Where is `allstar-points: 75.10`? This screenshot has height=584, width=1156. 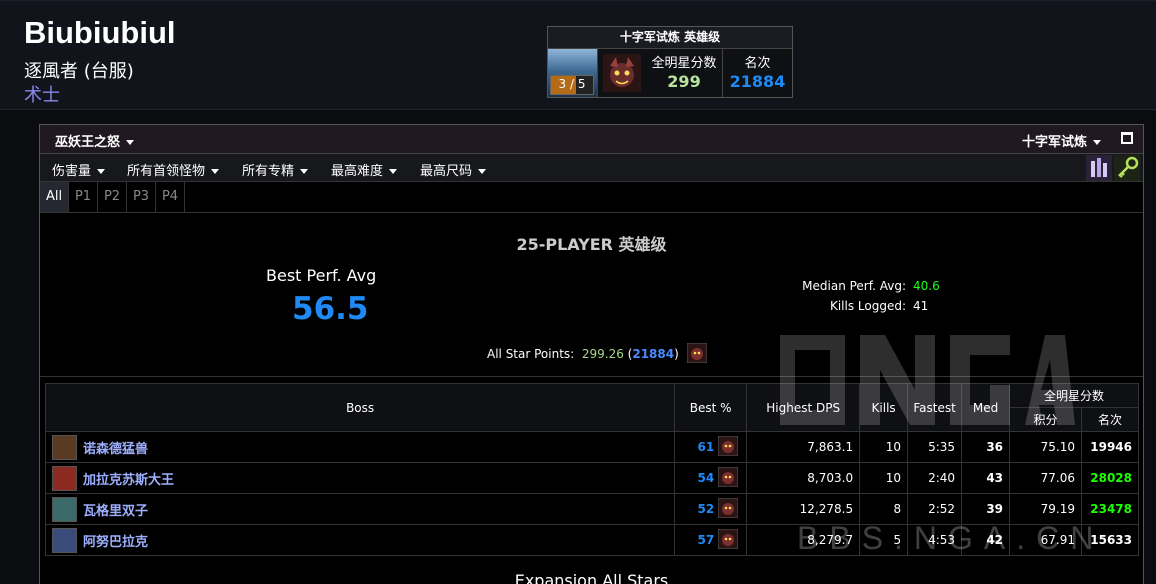 allstar-points: 75.10 is located at coordinates (1045, 447).